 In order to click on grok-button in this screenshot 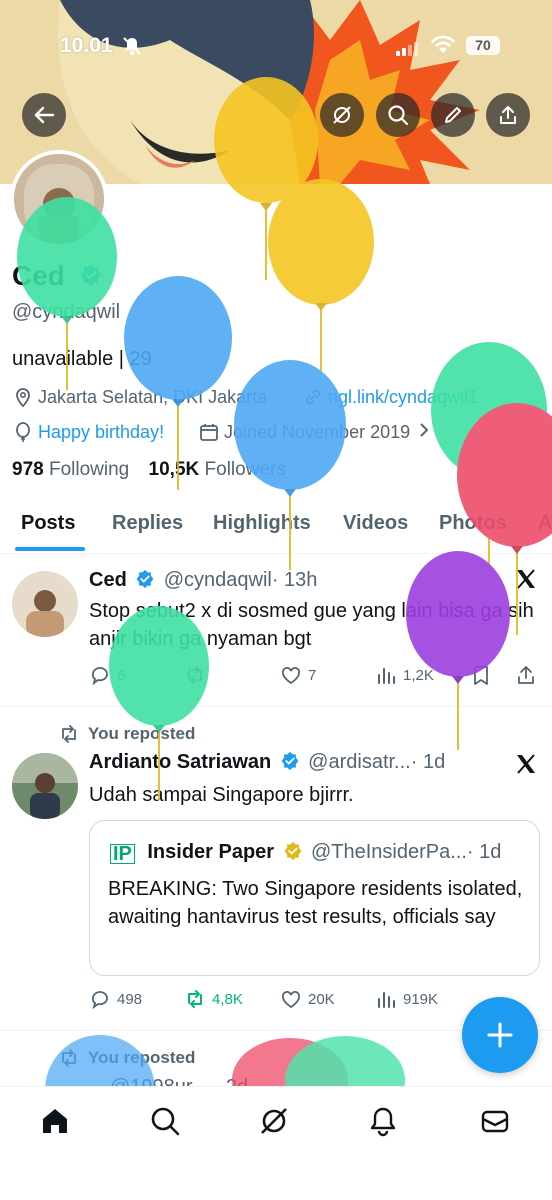, I will do `click(342, 115)`.